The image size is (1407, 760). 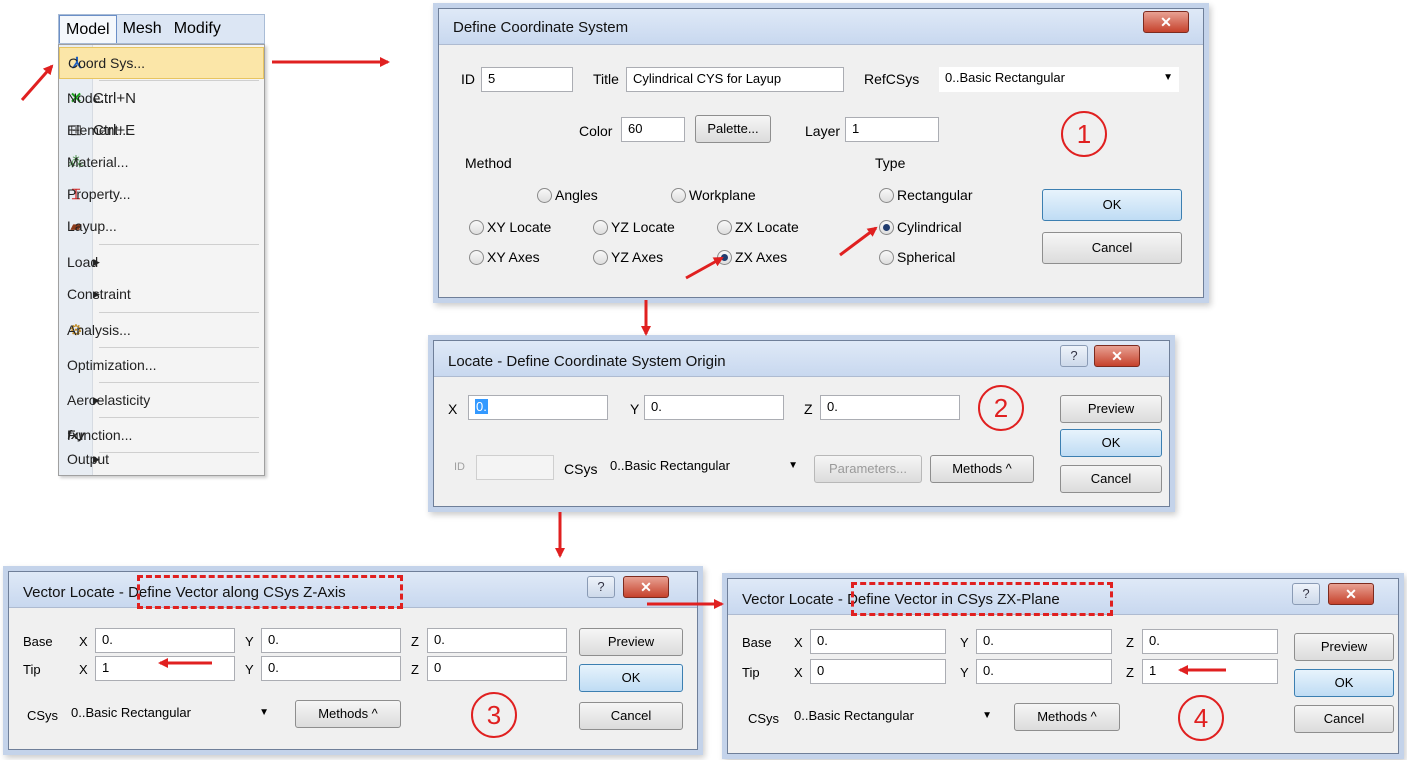 I want to click on arrow-to-cylindrical, so click(x=858, y=241).